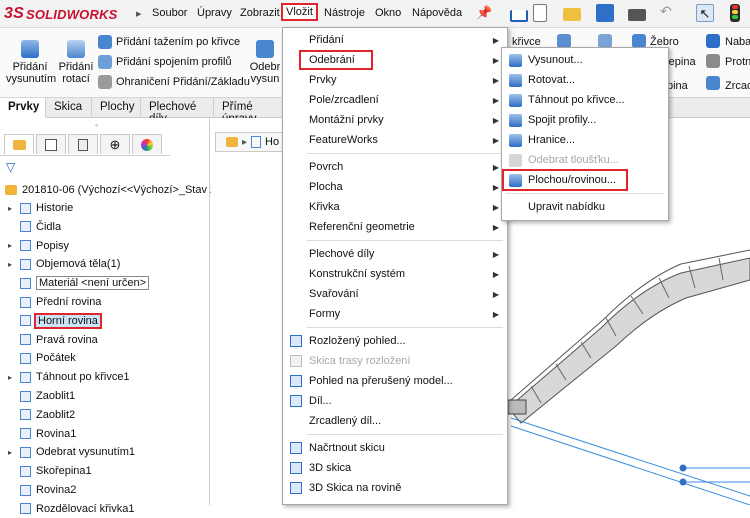 The height and width of the screenshot is (518, 750). Describe the element at coordinates (735, 13) in the screenshot. I see `traffic-light-icon` at that location.